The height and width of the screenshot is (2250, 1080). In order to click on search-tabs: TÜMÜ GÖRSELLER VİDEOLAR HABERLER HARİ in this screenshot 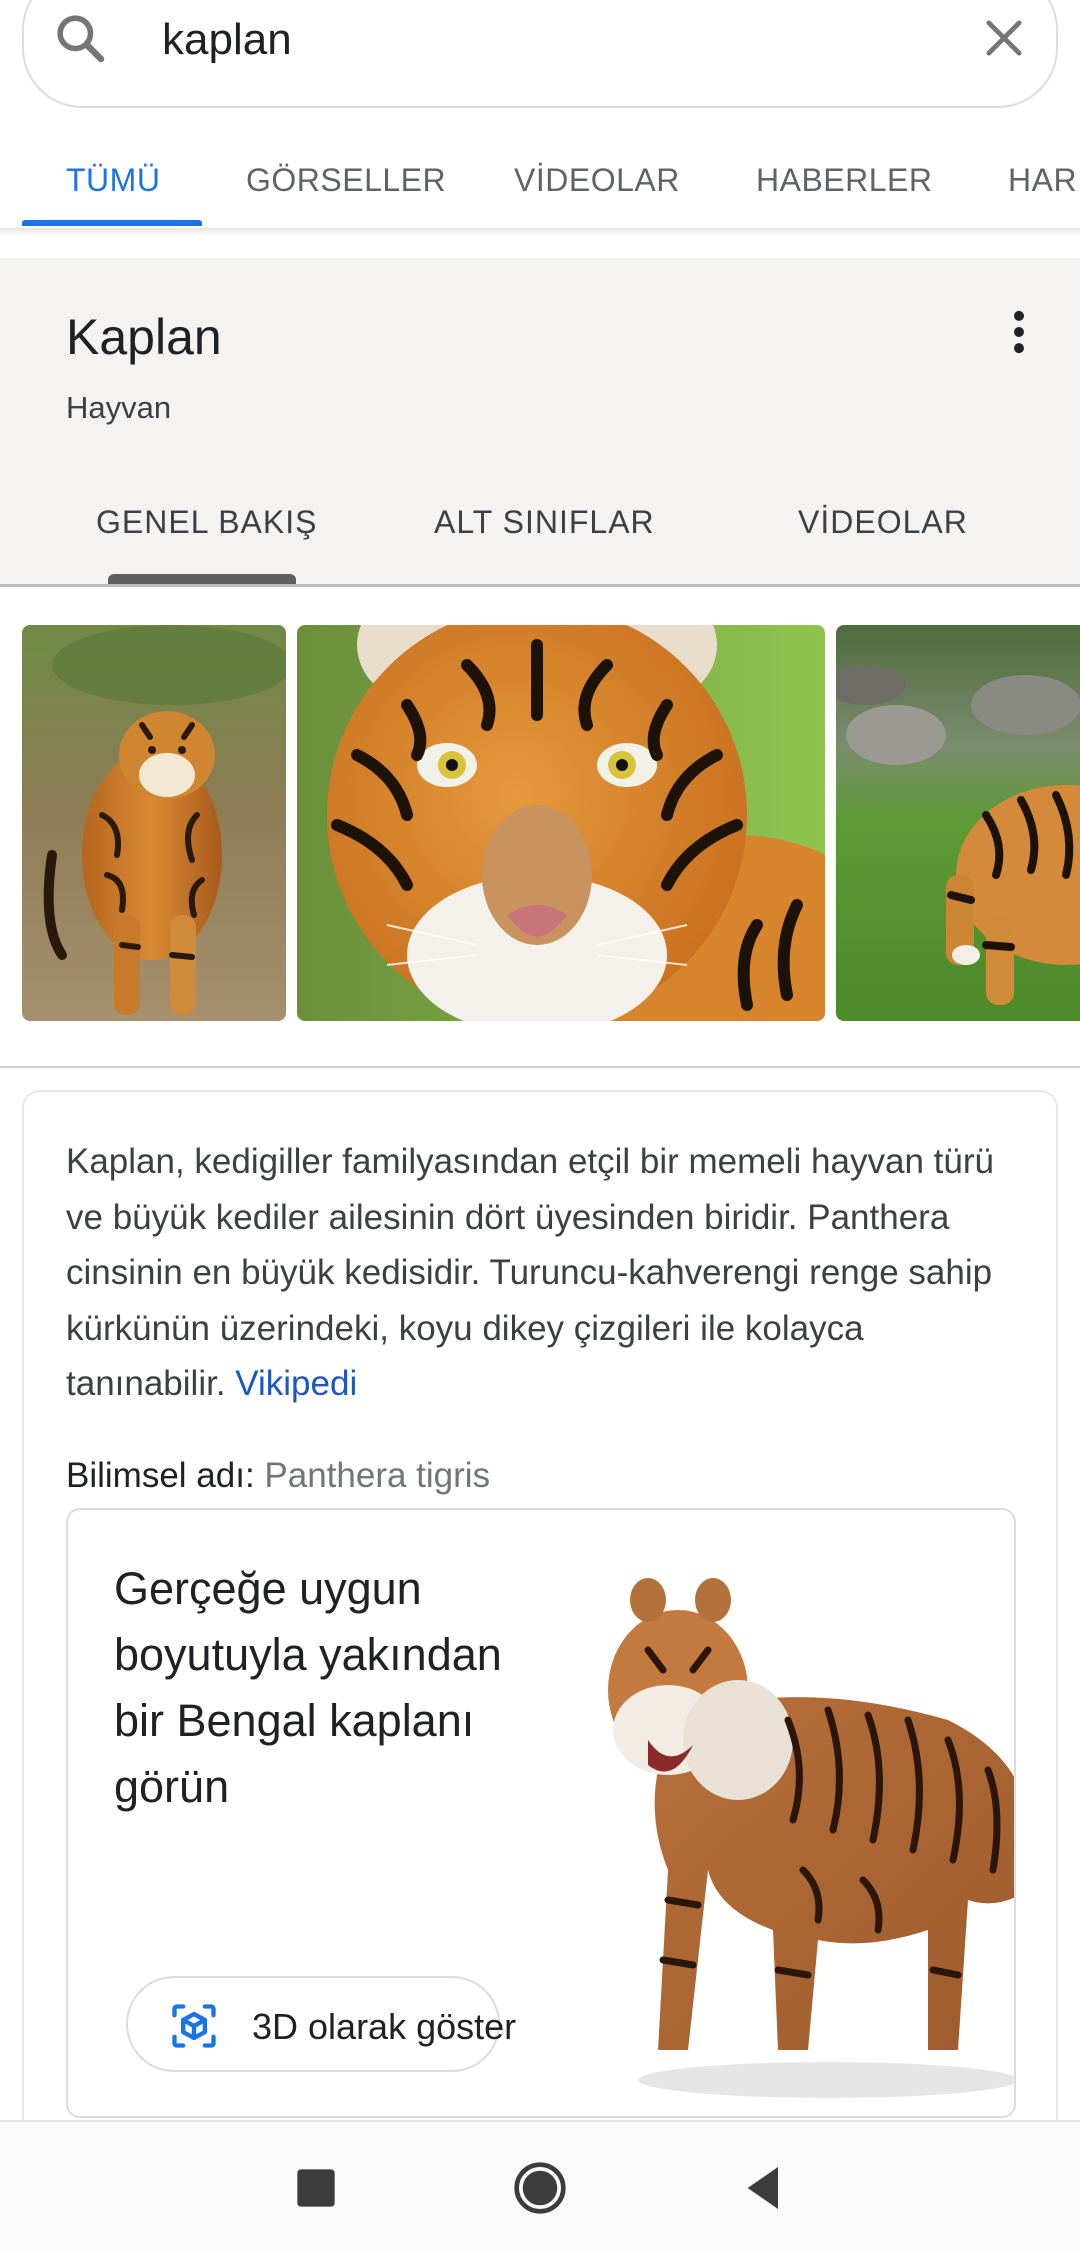, I will do `click(540, 182)`.